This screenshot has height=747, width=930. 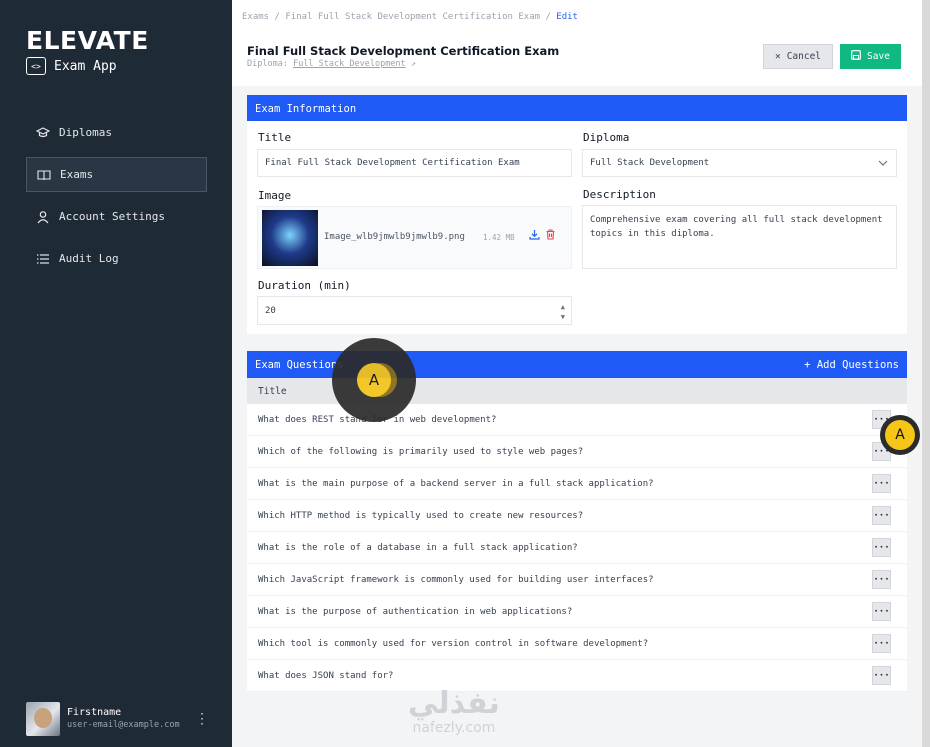 What do you see at coordinates (255, 17) in the screenshot?
I see `breadcrumb-exams: Exams` at bounding box center [255, 17].